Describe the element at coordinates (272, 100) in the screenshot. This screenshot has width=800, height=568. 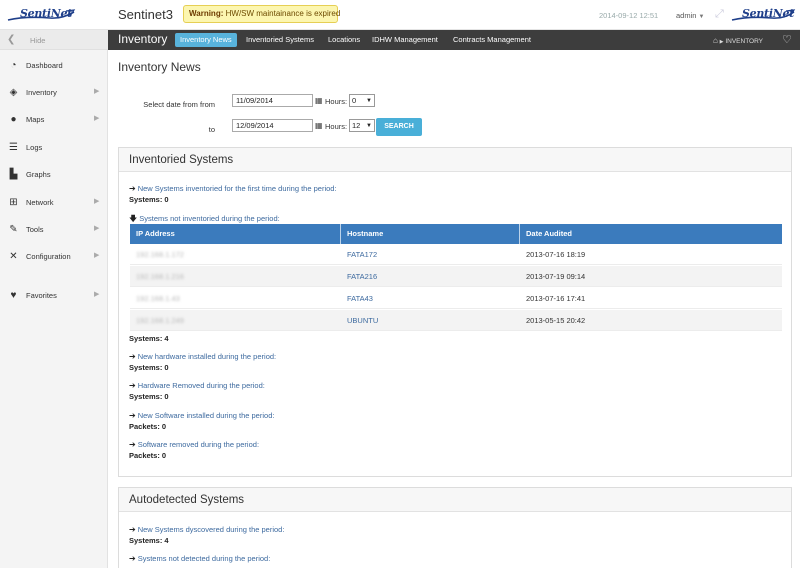
I see `from-date-input: 11/09/2014` at that location.